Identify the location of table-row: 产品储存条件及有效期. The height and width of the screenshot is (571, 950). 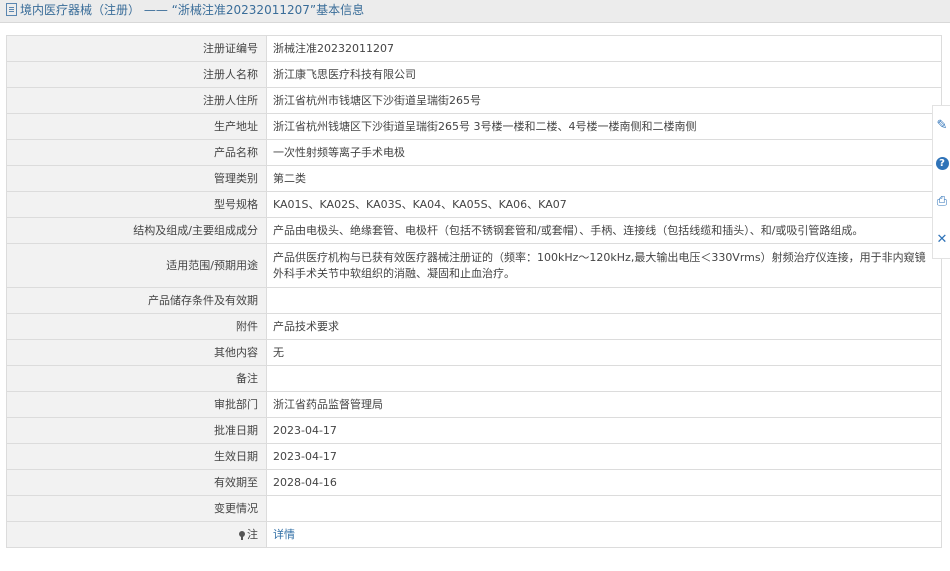
(474, 300).